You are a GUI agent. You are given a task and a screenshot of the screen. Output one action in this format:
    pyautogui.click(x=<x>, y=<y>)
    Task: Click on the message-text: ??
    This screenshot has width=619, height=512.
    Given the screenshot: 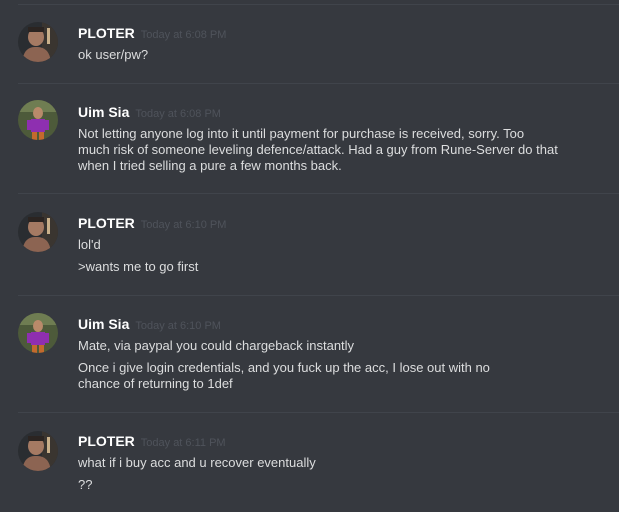 What is the action you would take?
    pyautogui.click(x=85, y=484)
    